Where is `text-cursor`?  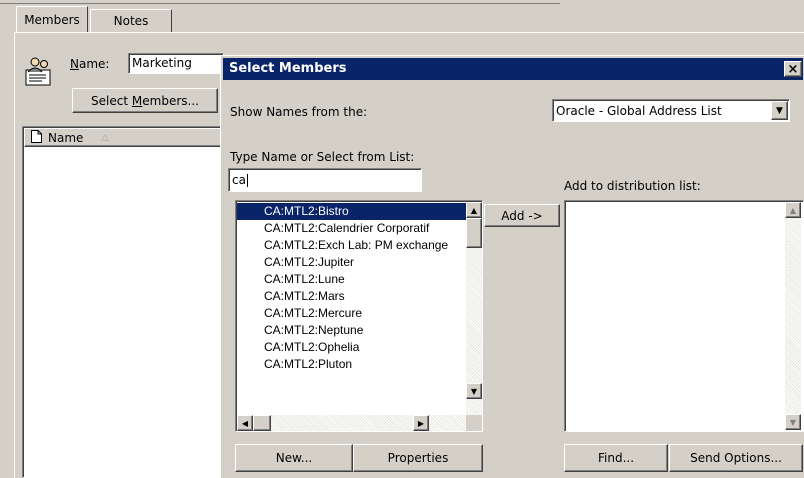 text-cursor is located at coordinates (247, 180).